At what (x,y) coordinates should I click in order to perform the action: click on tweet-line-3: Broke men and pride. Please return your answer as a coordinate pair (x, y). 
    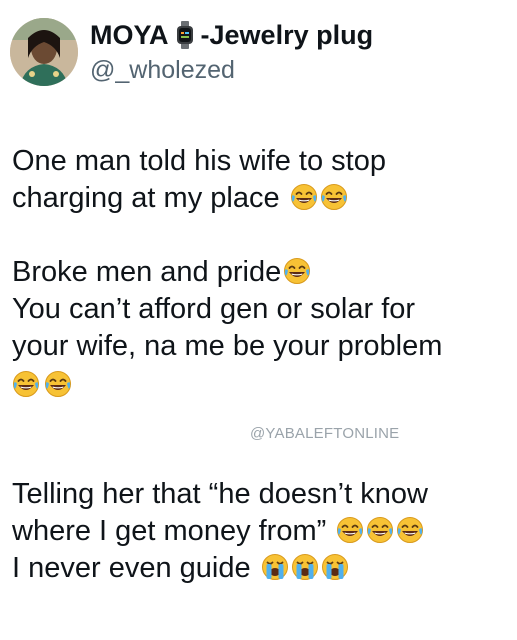
    Looking at the image, I should click on (259, 272).